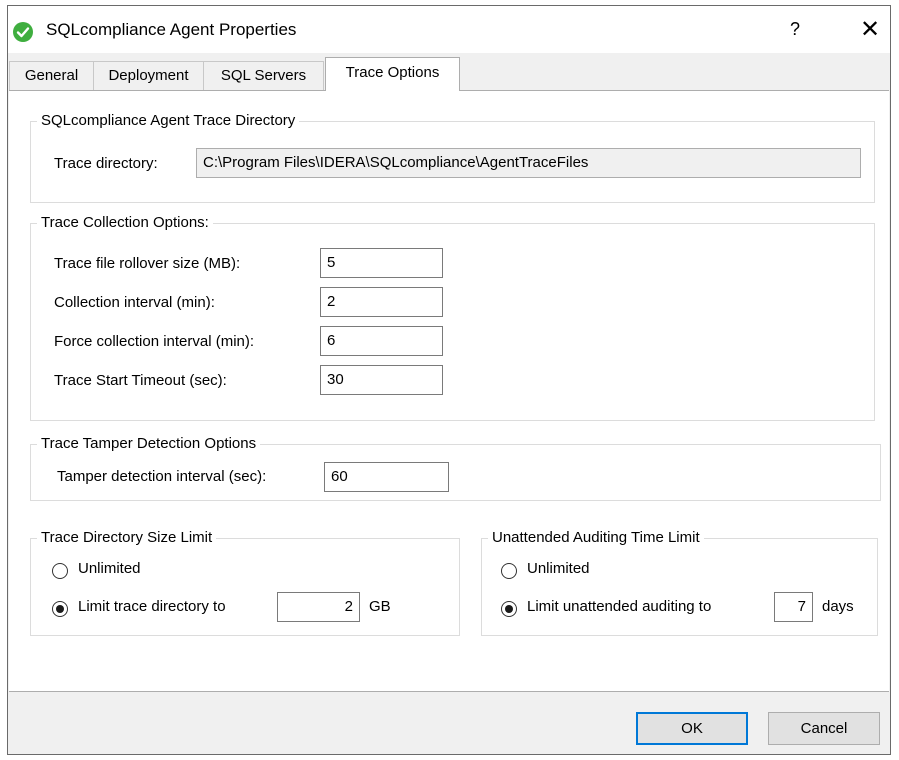 The image size is (899, 760). Describe the element at coordinates (449, 29) in the screenshot. I see `title-bar: SQLcompliance Agent Properties ? ✕` at that location.